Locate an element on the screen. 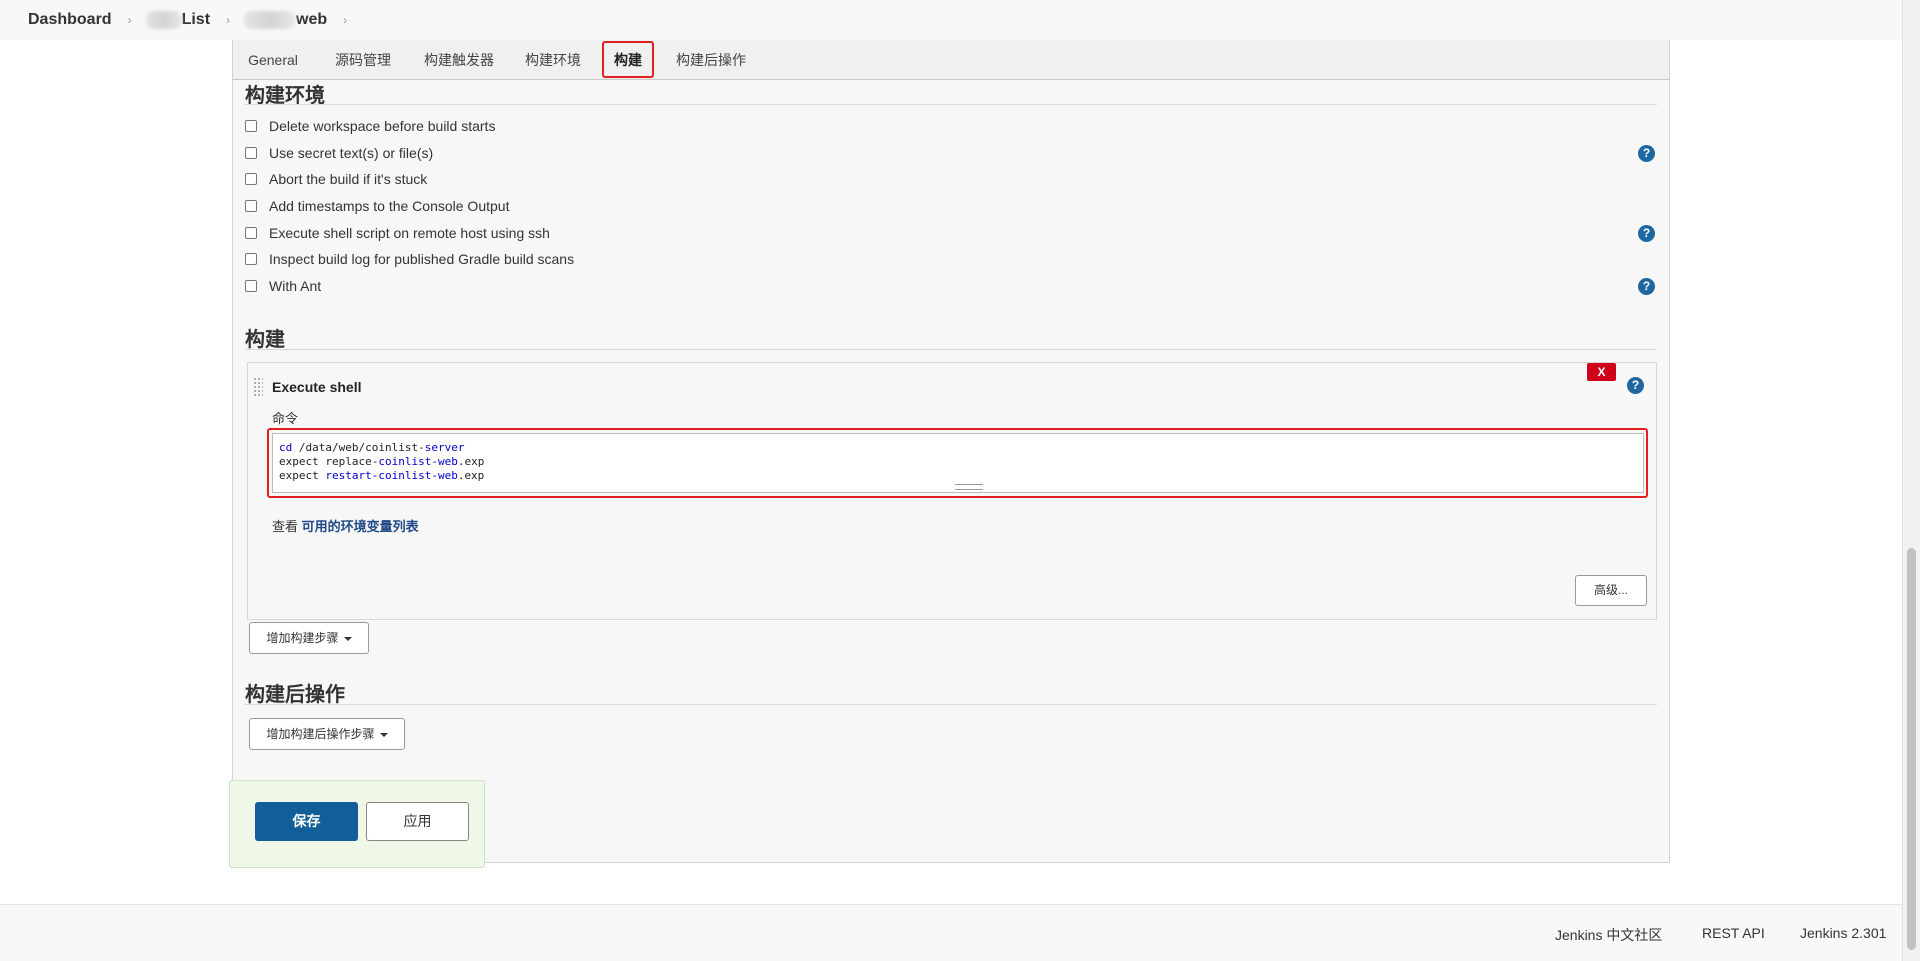 The height and width of the screenshot is (961, 1920). add-build-step-label: 增加构建步骤 is located at coordinates (302, 638).